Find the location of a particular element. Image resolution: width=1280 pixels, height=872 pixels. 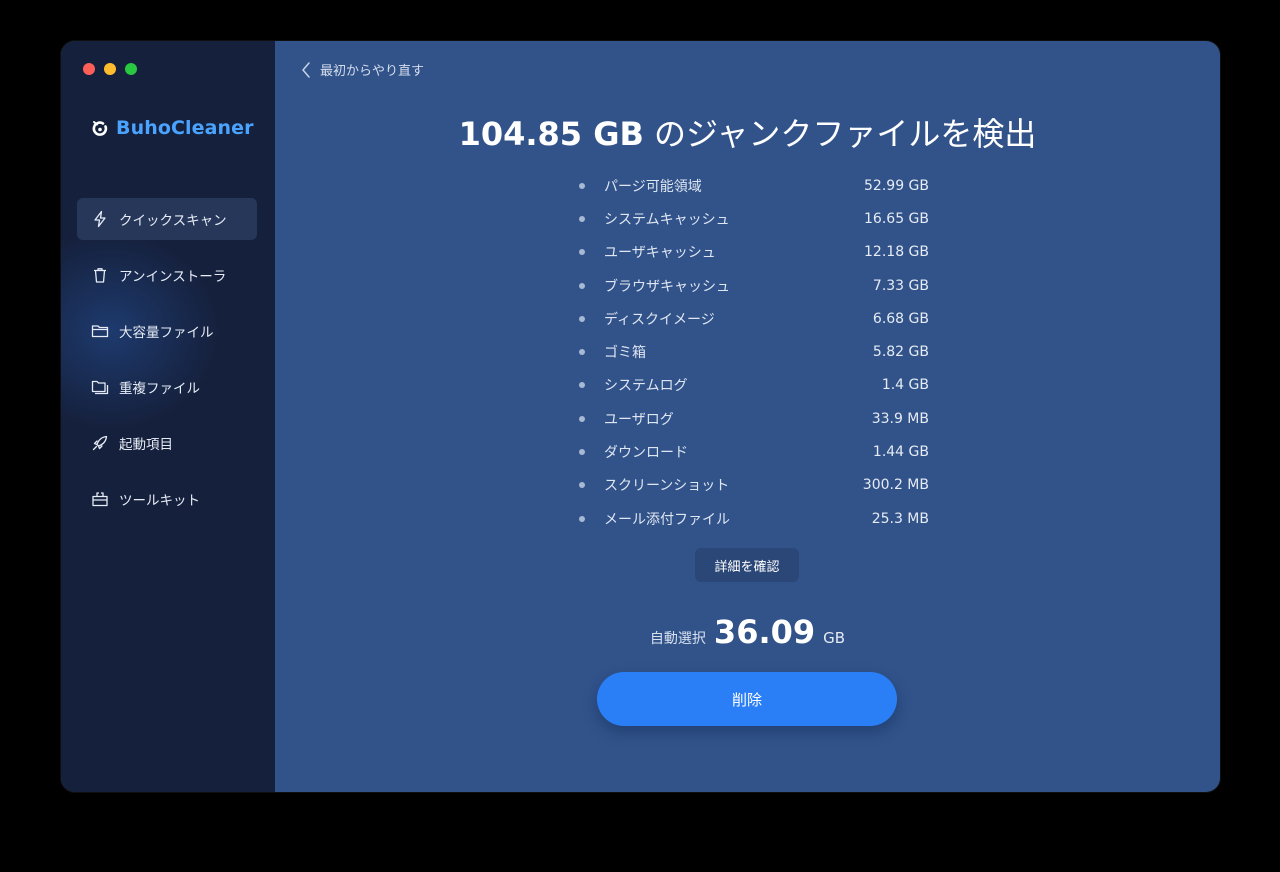

lightning-icon is located at coordinates (100, 219).